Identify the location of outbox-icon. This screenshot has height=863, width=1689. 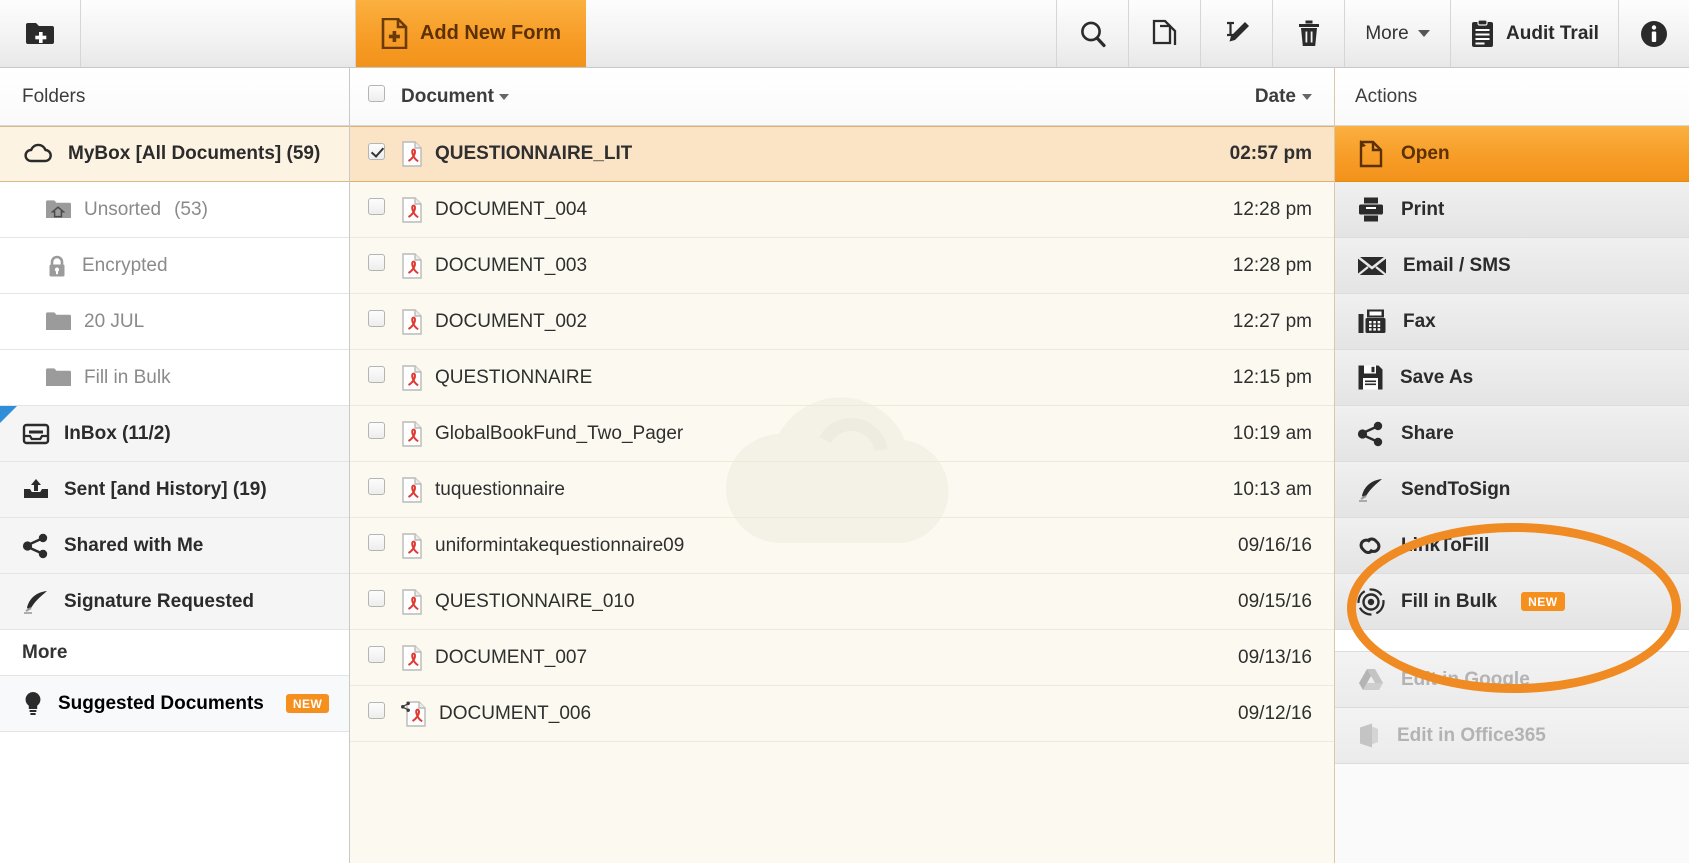
(36, 490).